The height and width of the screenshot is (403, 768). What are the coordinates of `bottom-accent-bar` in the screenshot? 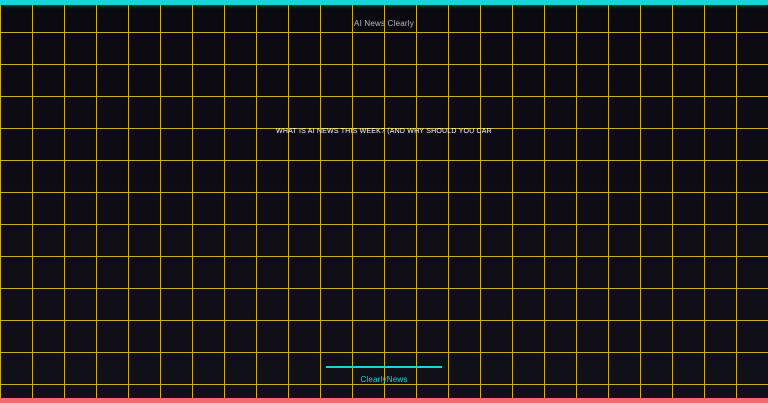 It's located at (384, 400).